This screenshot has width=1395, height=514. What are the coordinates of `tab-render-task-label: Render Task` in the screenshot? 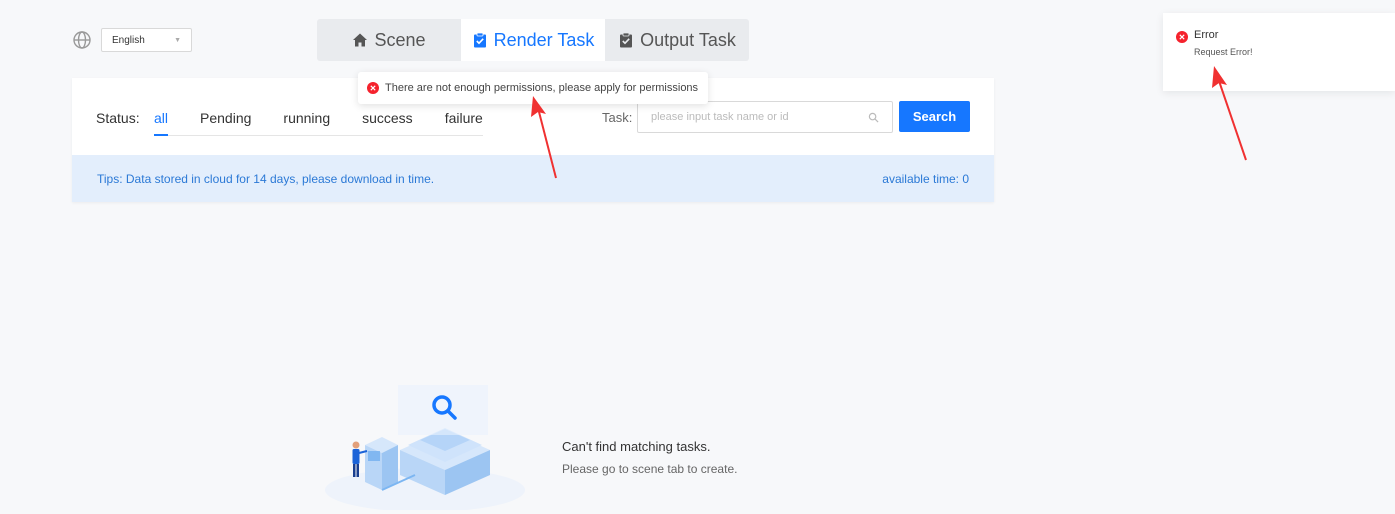 It's located at (544, 39).